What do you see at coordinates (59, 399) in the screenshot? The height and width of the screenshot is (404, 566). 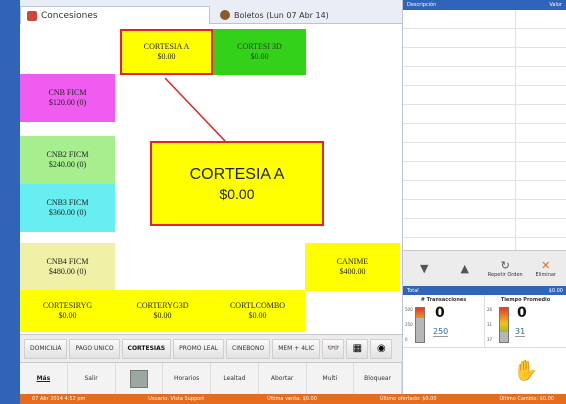 I see `status-datetime: 07 Abr 2014 4:52 pm` at bounding box center [59, 399].